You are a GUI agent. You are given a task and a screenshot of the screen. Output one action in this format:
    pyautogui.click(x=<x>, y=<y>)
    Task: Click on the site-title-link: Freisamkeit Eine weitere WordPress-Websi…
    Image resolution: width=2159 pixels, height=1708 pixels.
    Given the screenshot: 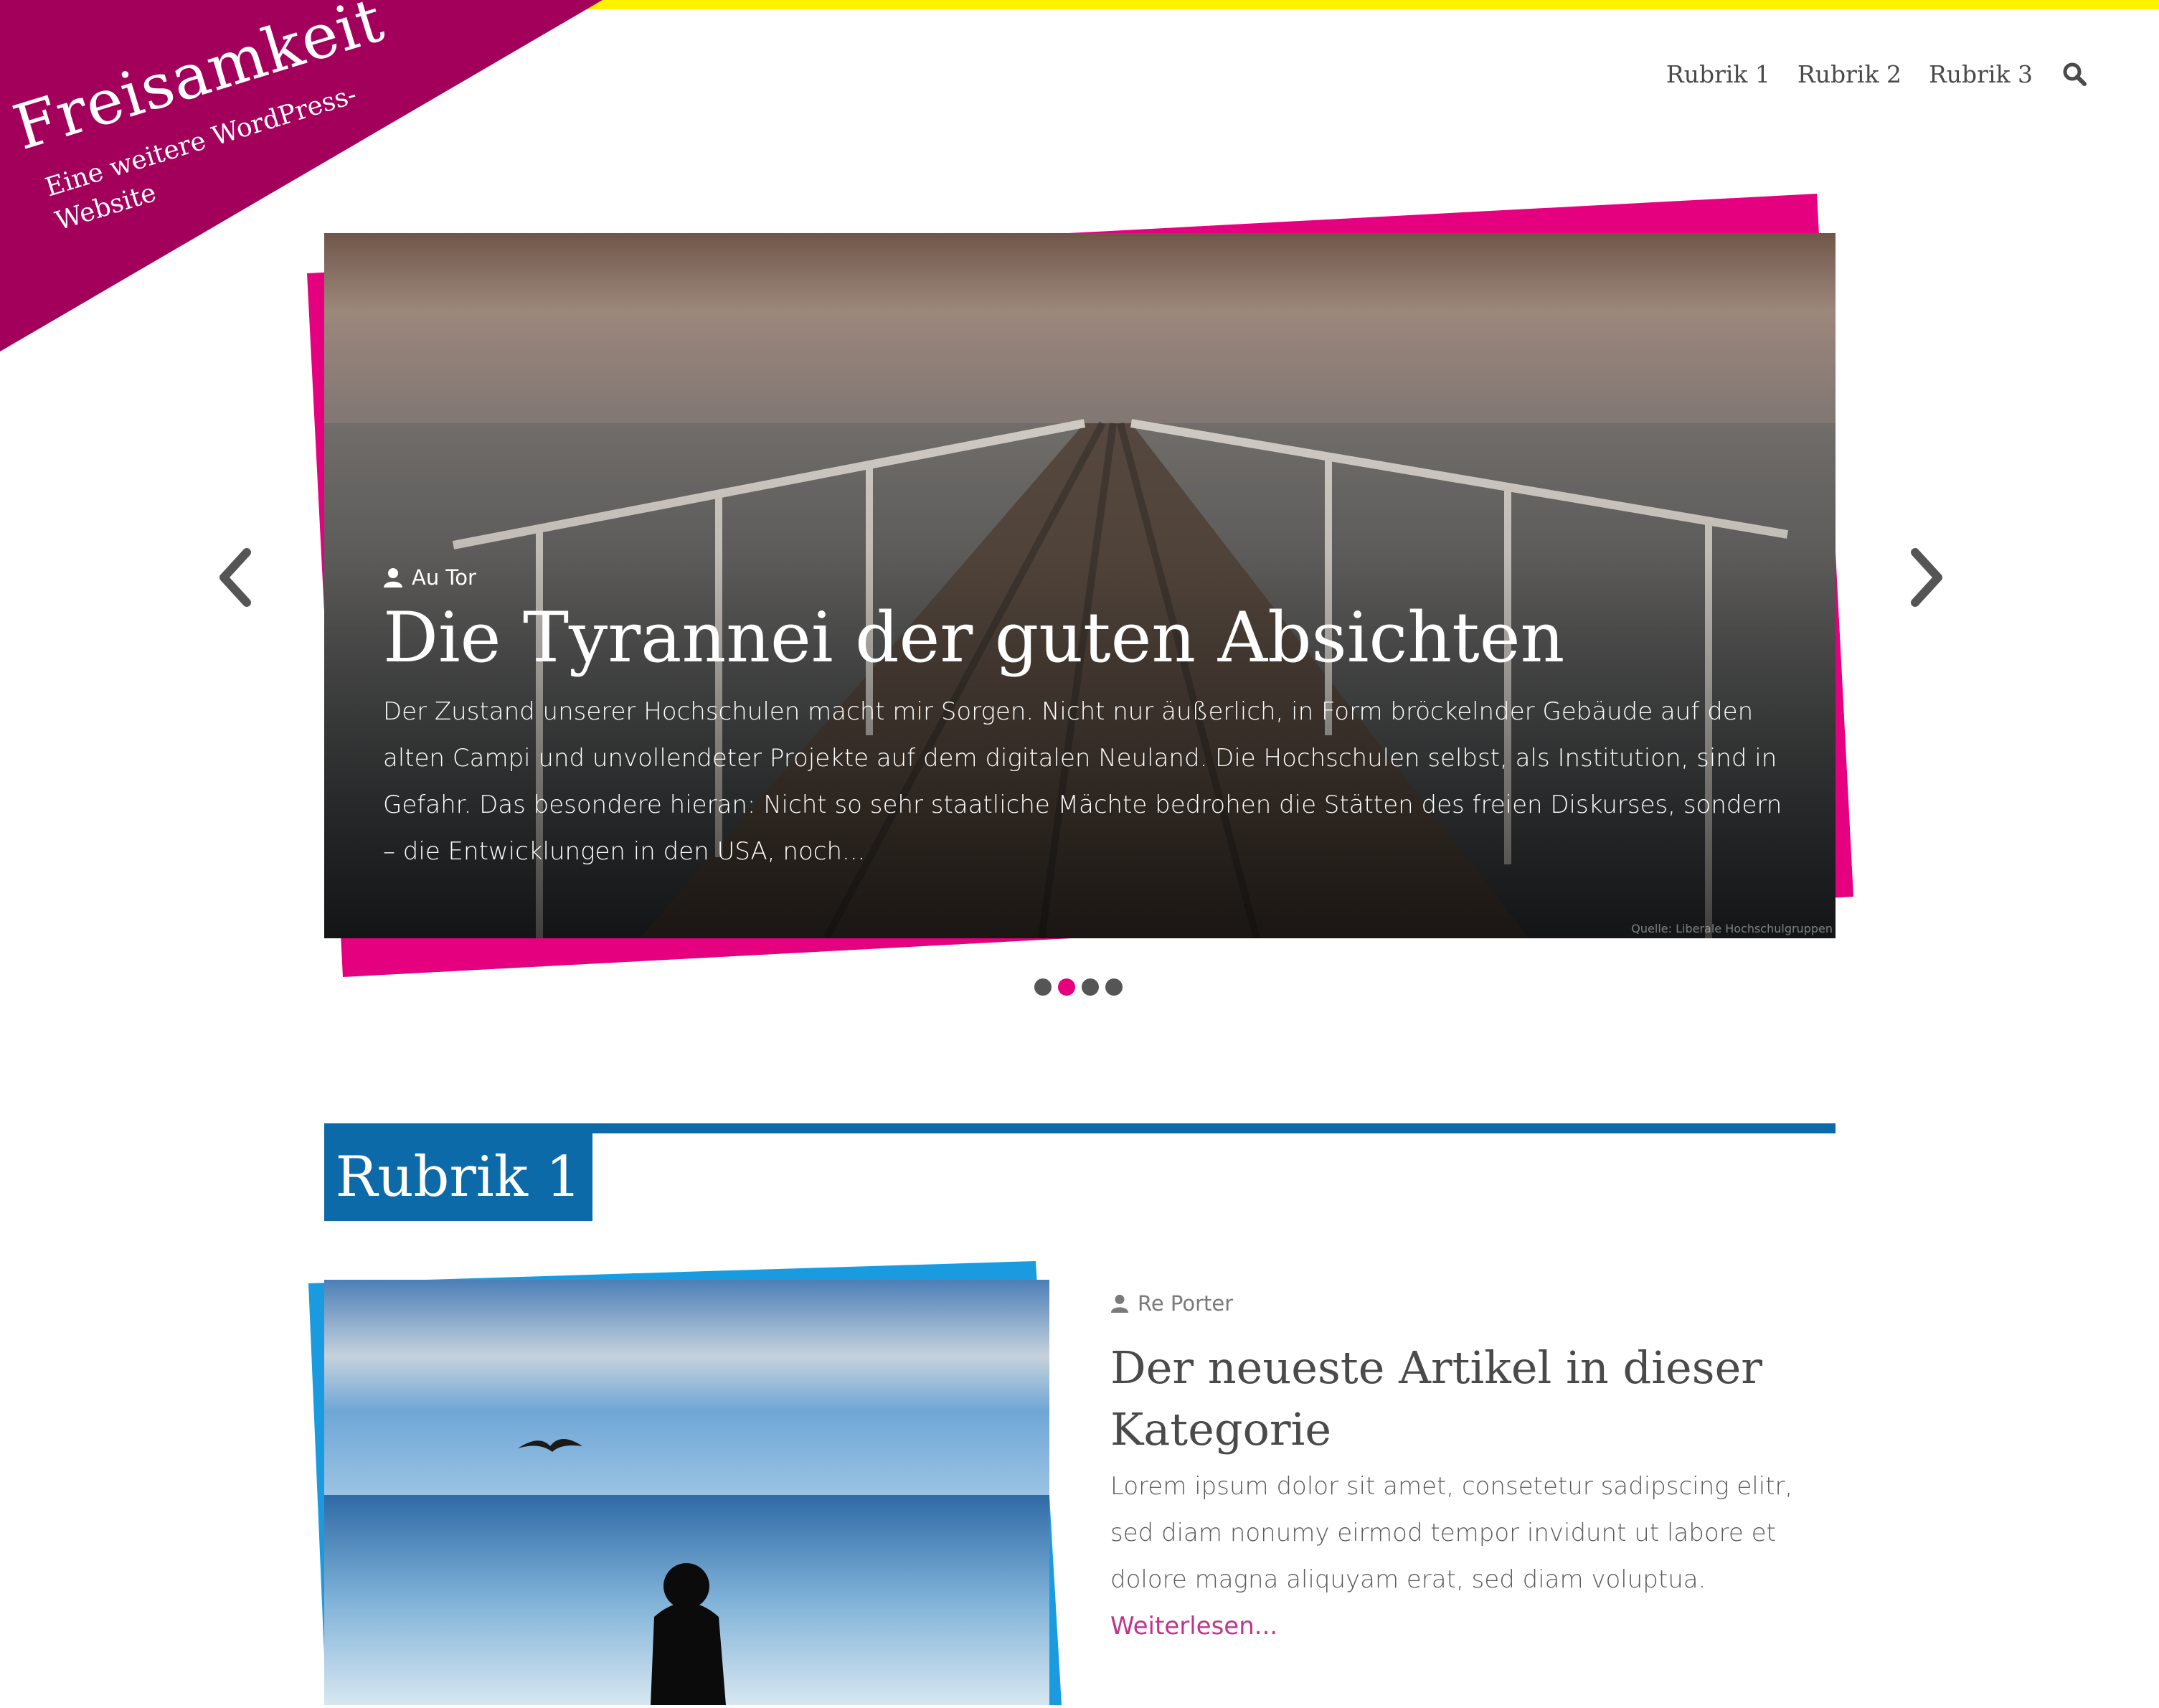 What is the action you would take?
    pyautogui.click(x=212, y=121)
    